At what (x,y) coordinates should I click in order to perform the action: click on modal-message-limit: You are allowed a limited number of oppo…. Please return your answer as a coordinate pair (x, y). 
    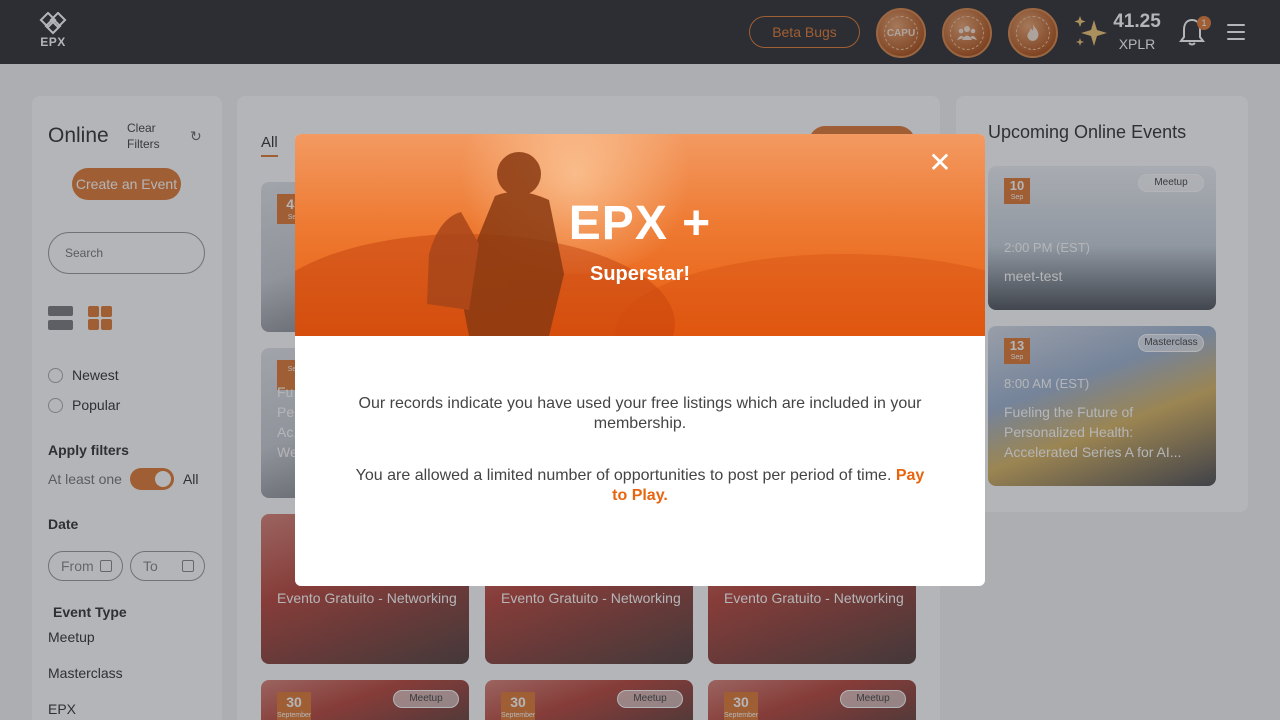
    Looking at the image, I should click on (640, 486).